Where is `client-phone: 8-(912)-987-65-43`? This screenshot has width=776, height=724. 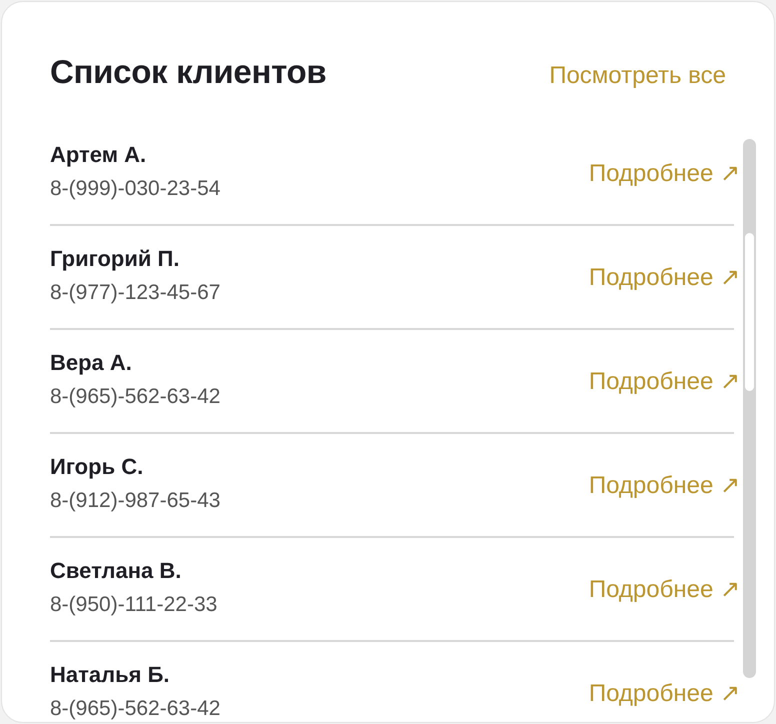
client-phone: 8-(912)-987-65-43 is located at coordinates (135, 501).